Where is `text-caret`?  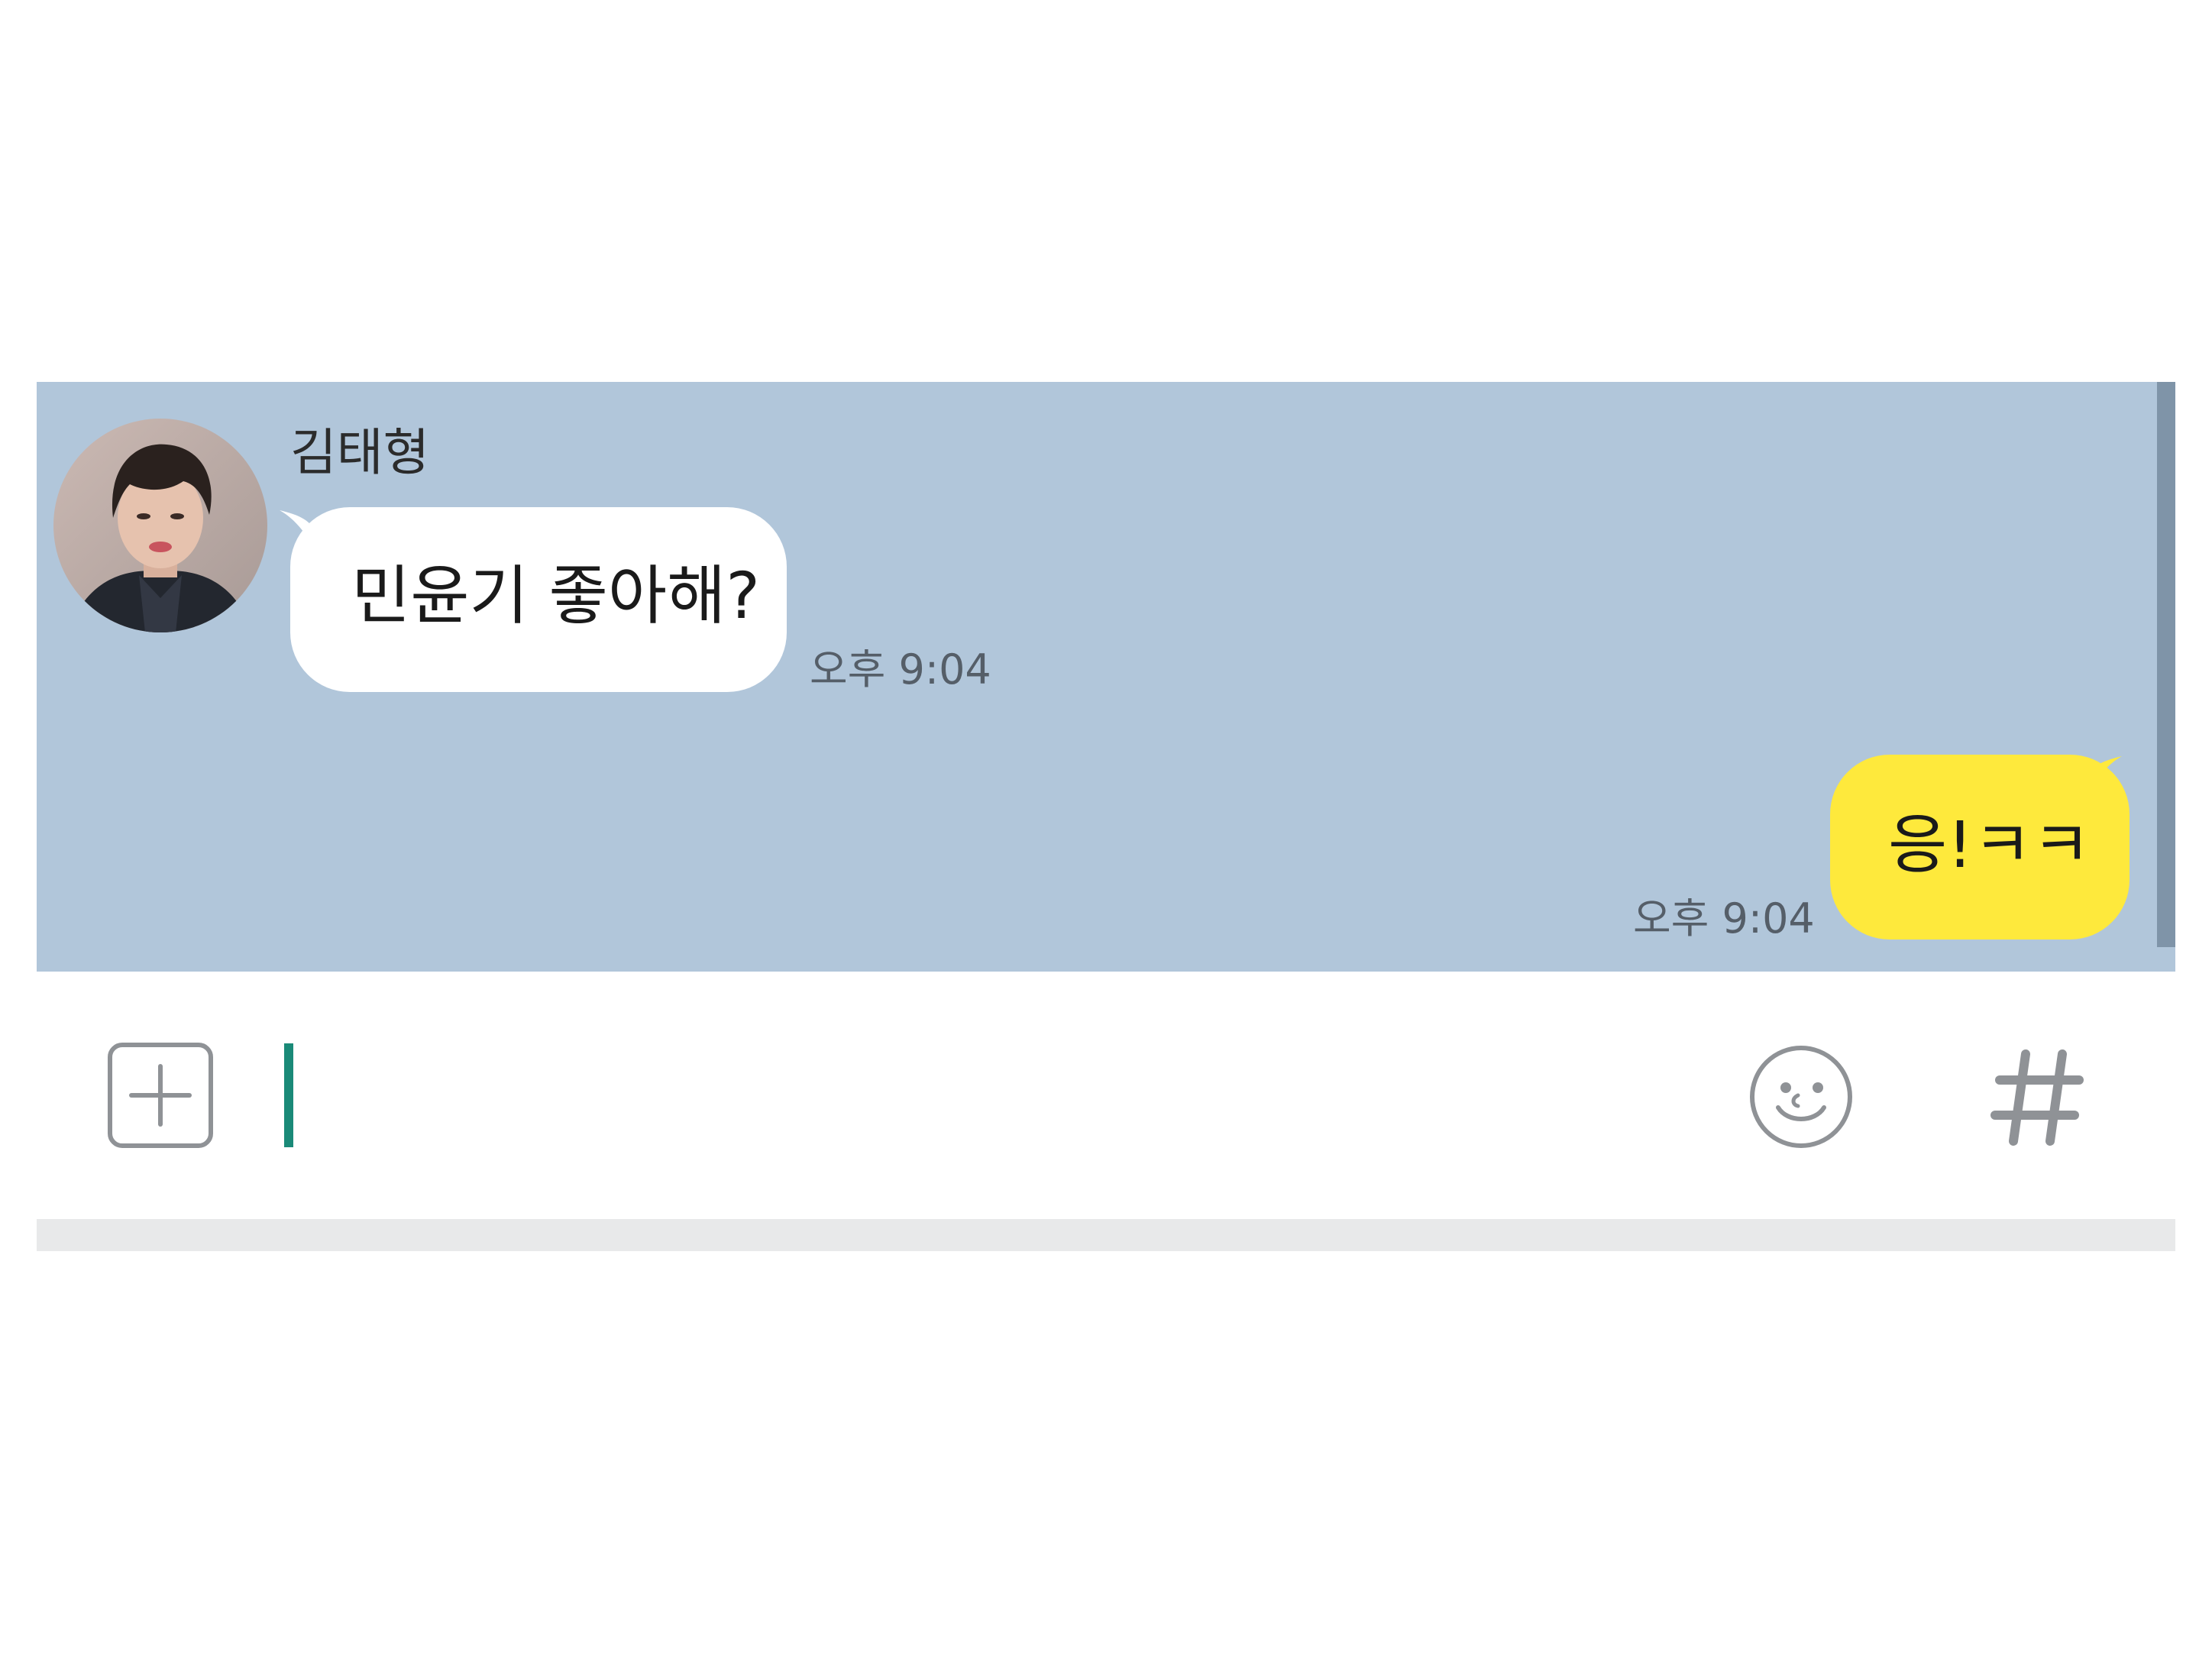
text-caret is located at coordinates (288, 1095).